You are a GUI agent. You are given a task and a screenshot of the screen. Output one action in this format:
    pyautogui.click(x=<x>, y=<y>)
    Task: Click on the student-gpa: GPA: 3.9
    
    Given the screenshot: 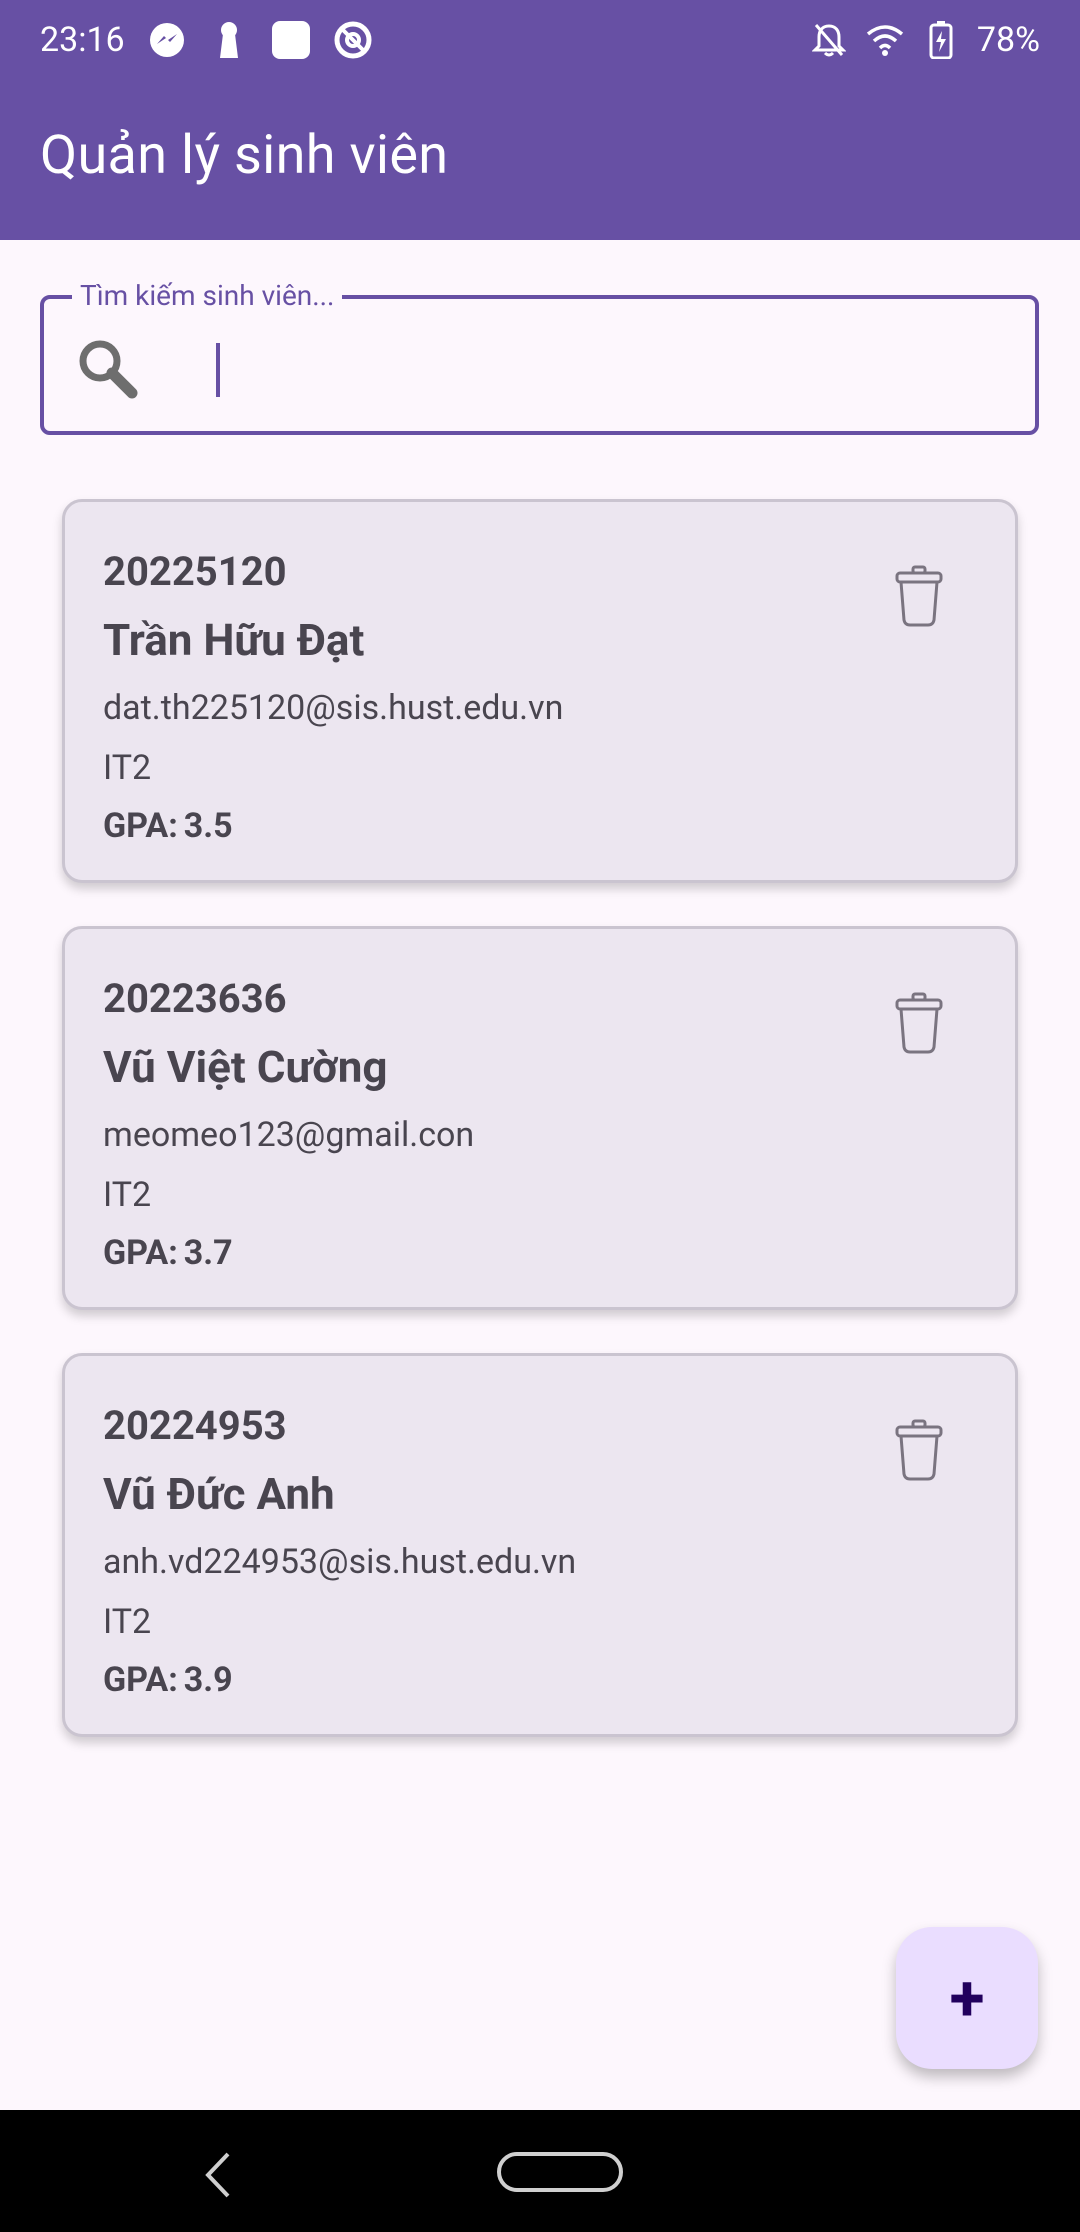 What is the action you would take?
    pyautogui.click(x=168, y=1680)
    